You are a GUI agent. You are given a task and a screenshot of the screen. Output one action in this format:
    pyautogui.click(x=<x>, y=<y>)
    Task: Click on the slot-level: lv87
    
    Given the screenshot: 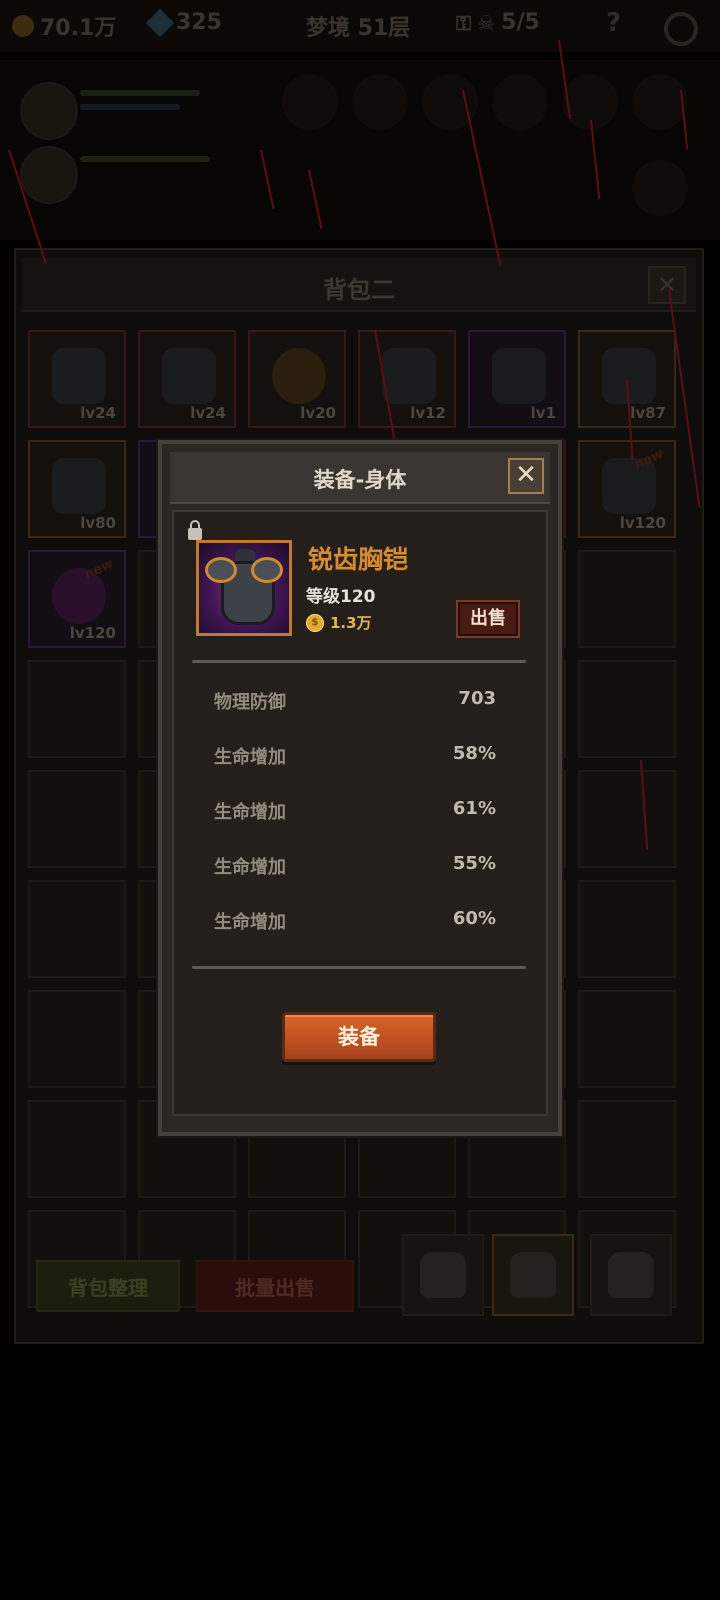 What is the action you would take?
    pyautogui.click(x=648, y=413)
    